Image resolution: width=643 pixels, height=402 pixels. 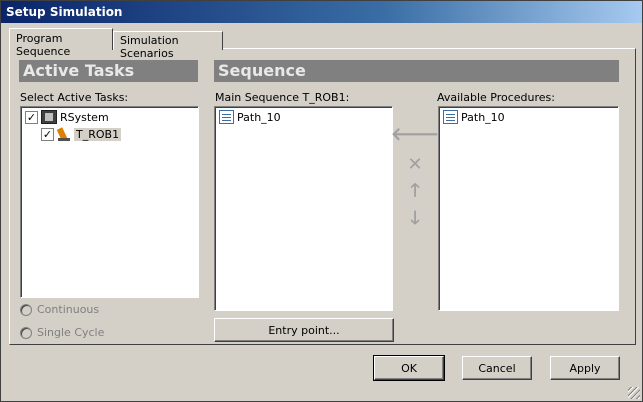 What do you see at coordinates (416, 71) in the screenshot?
I see `sequence-header: Sequence` at bounding box center [416, 71].